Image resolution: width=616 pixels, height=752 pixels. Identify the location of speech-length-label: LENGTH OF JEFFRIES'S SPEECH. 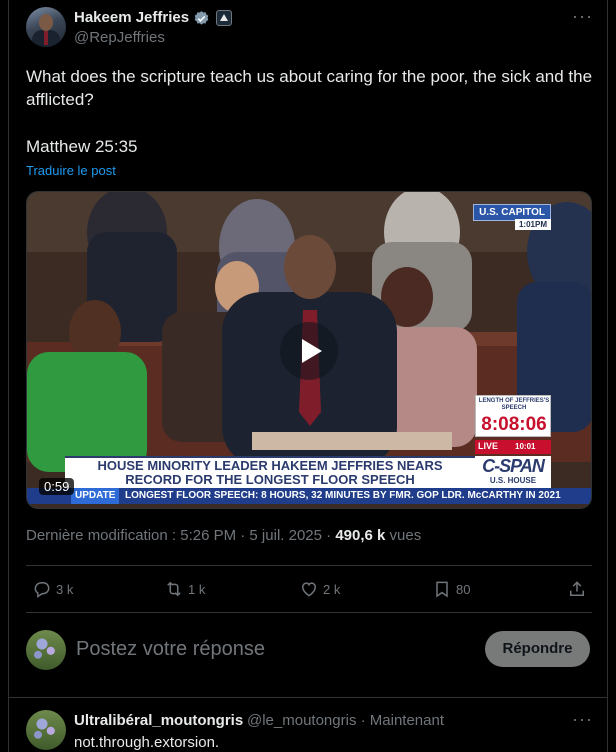
(514, 404).